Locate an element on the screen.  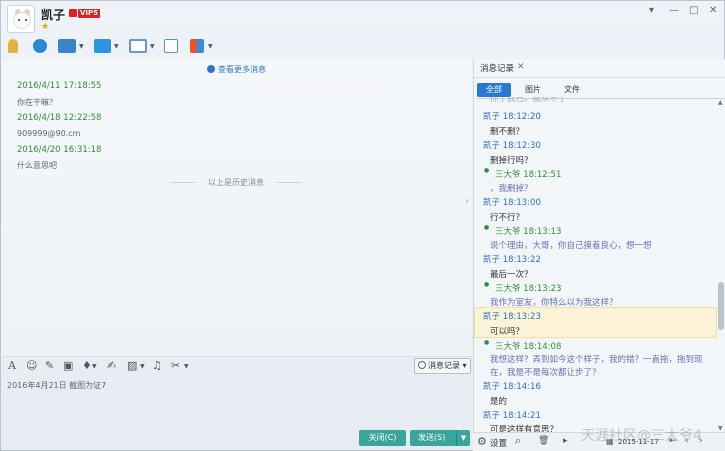
message-text: 什么意思吧 is located at coordinates (37, 165).